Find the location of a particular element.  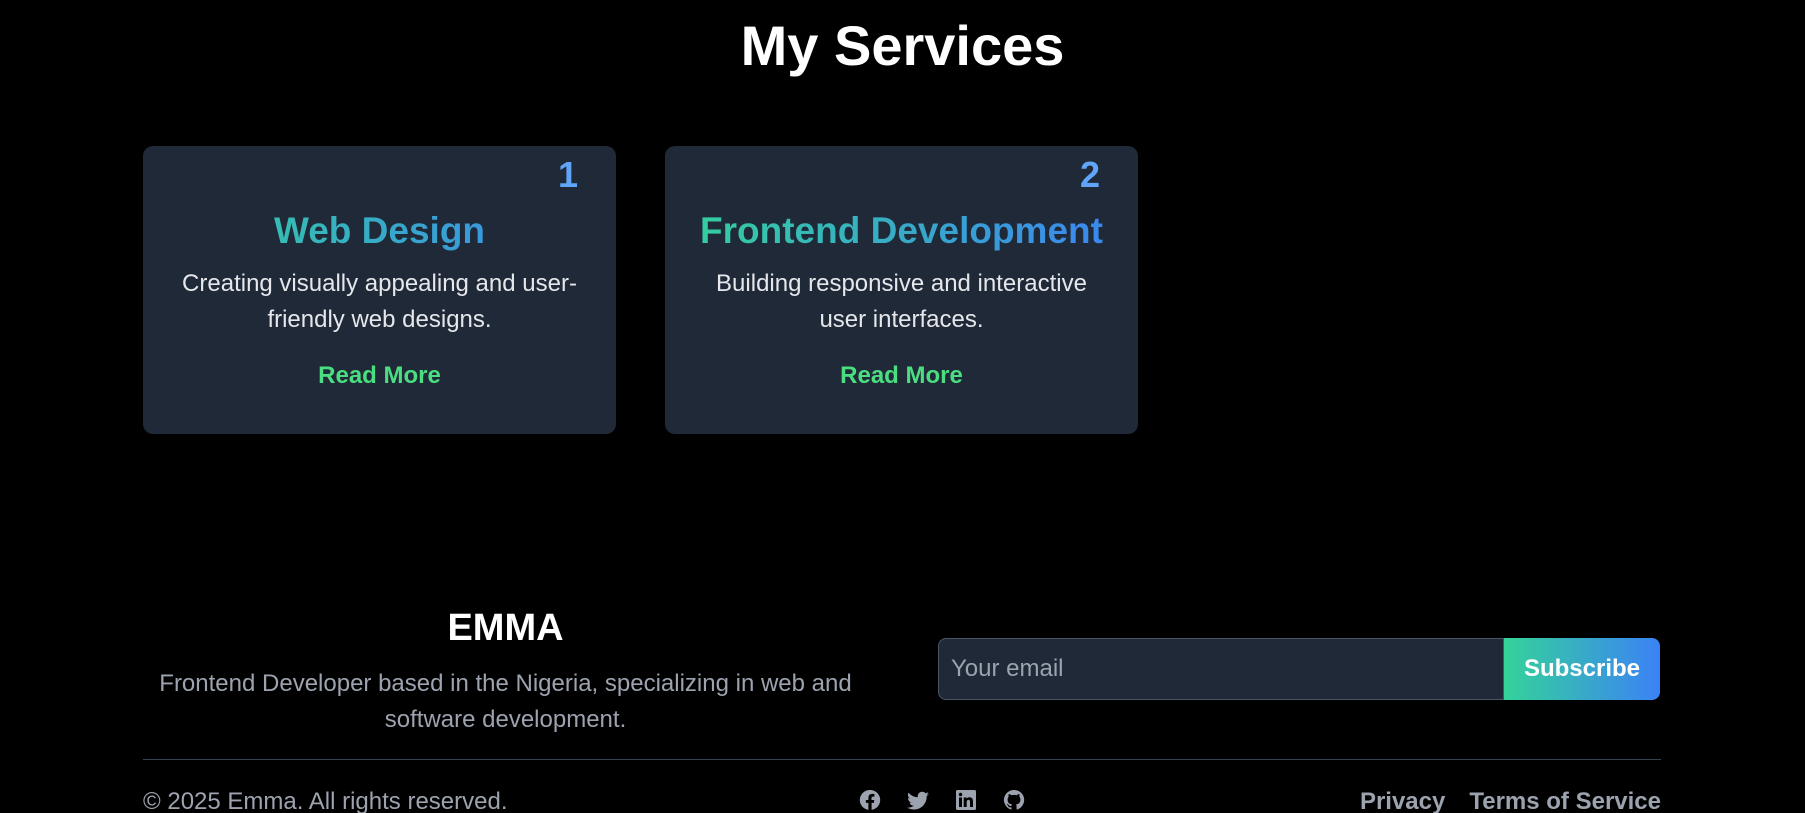

services-title: My Services is located at coordinates (902, 45).